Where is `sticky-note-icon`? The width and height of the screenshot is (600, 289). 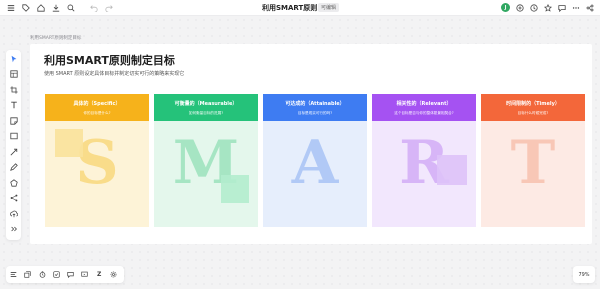
sticky-note-icon is located at coordinates (14, 120).